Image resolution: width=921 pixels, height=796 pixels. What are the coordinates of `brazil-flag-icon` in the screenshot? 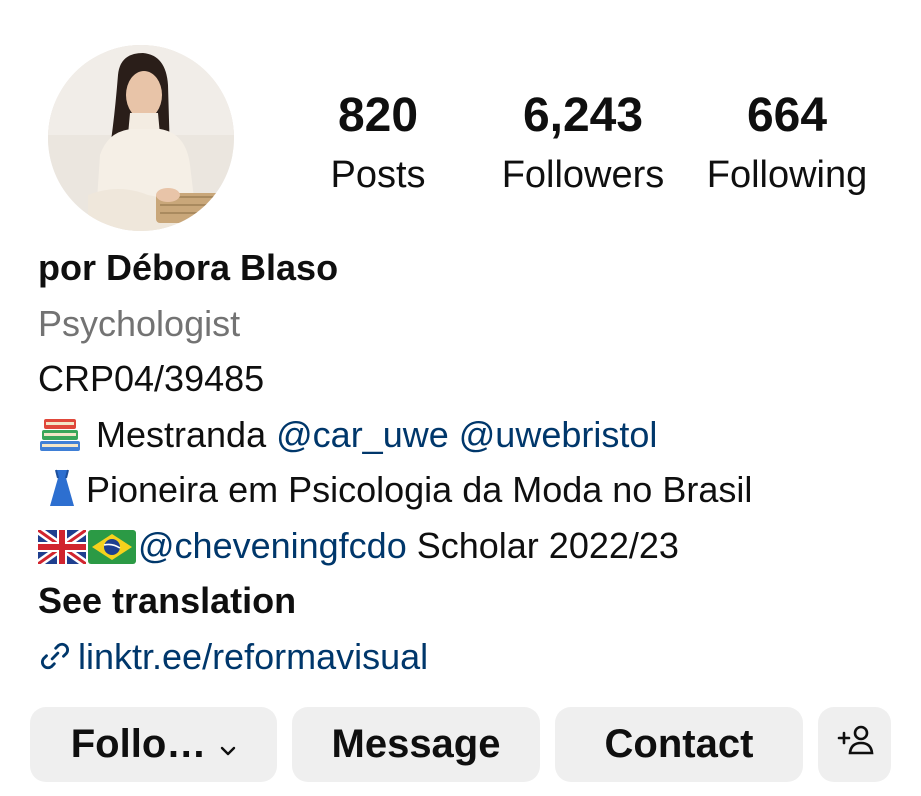 It's located at (112, 552).